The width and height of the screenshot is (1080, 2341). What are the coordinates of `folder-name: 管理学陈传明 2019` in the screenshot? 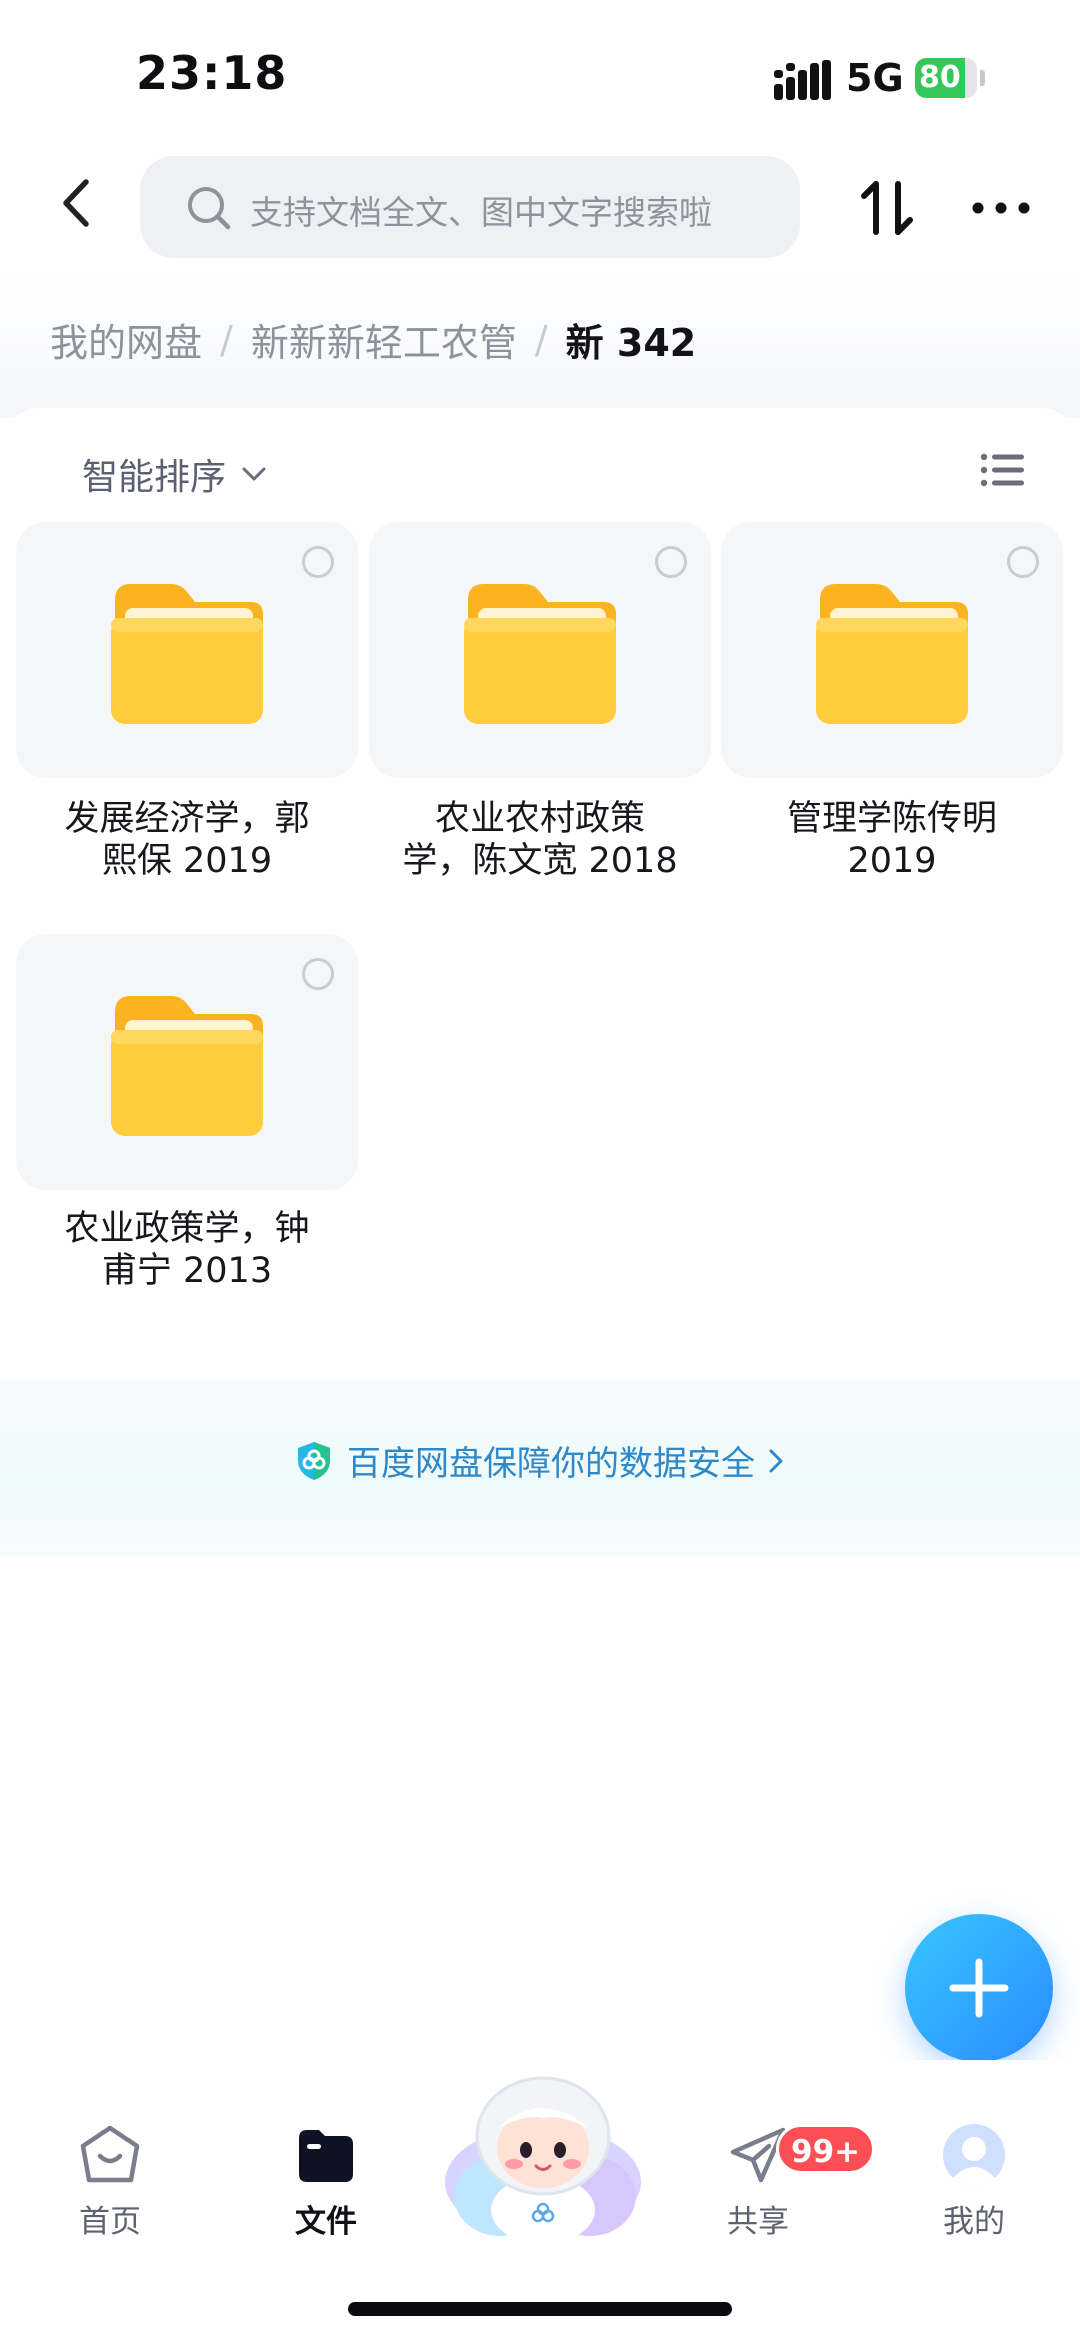 It's located at (892, 840).